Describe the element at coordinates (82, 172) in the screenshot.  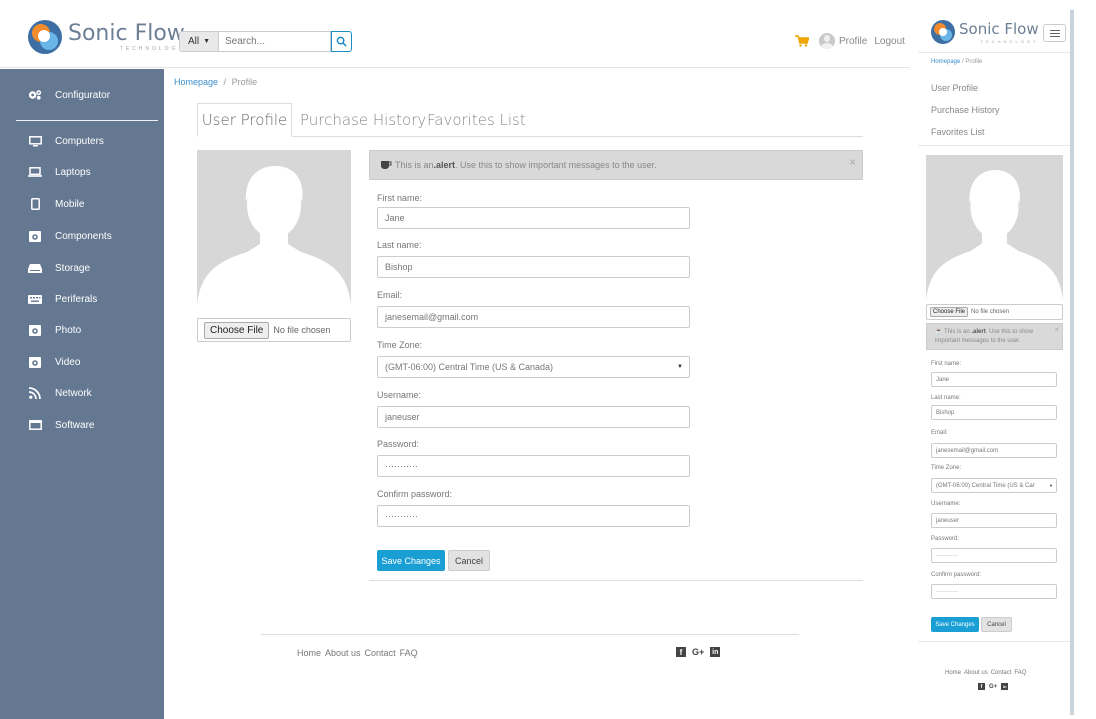
I see `sidebar-item-laptops: Laptops` at that location.